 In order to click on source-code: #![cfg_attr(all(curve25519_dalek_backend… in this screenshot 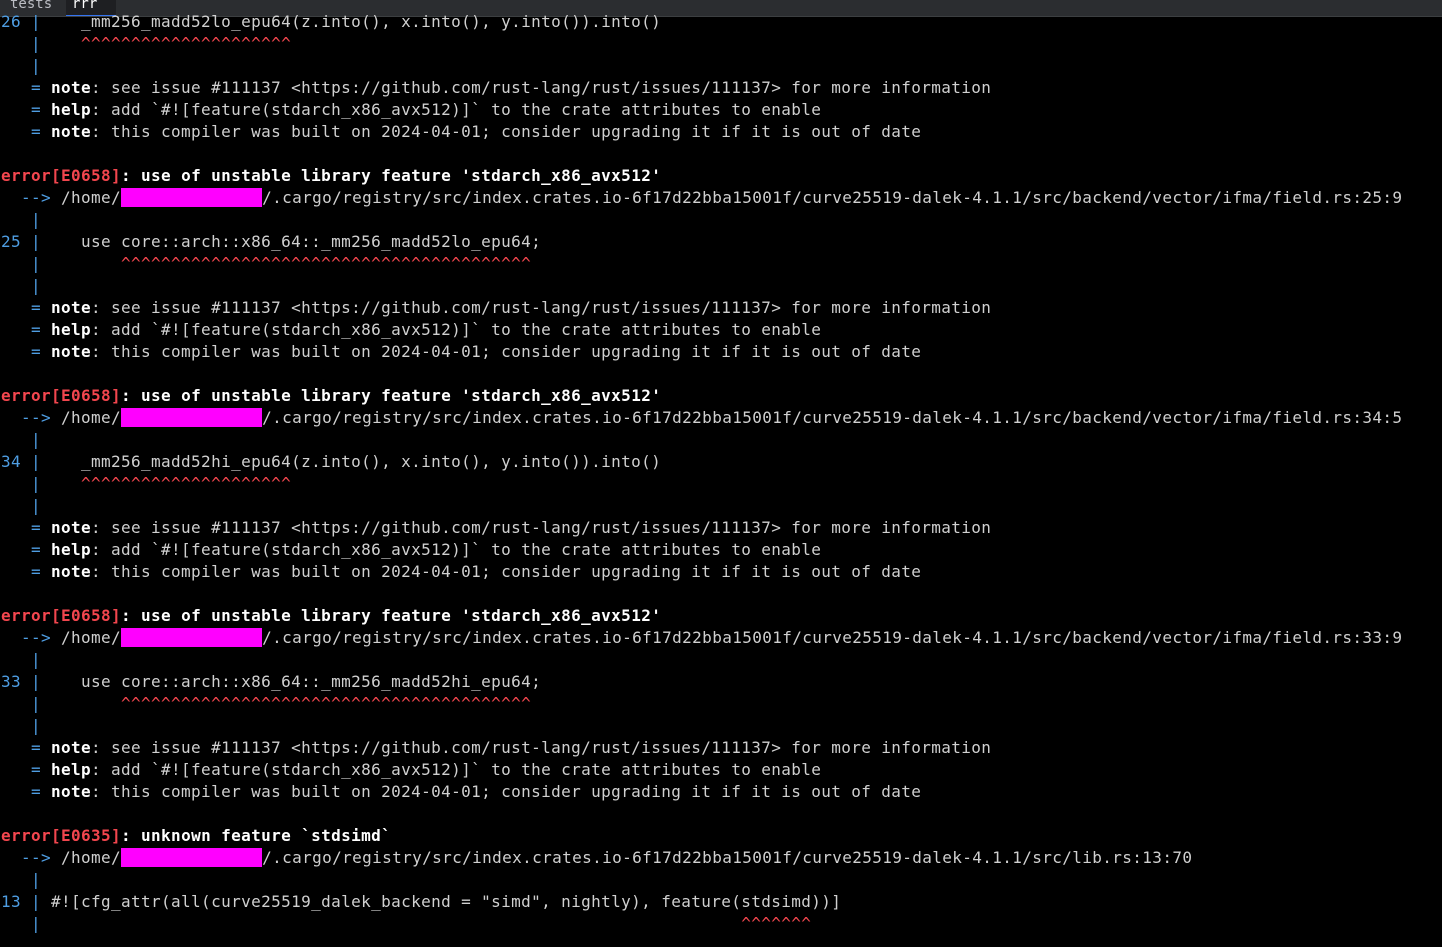, I will do `click(441, 901)`.